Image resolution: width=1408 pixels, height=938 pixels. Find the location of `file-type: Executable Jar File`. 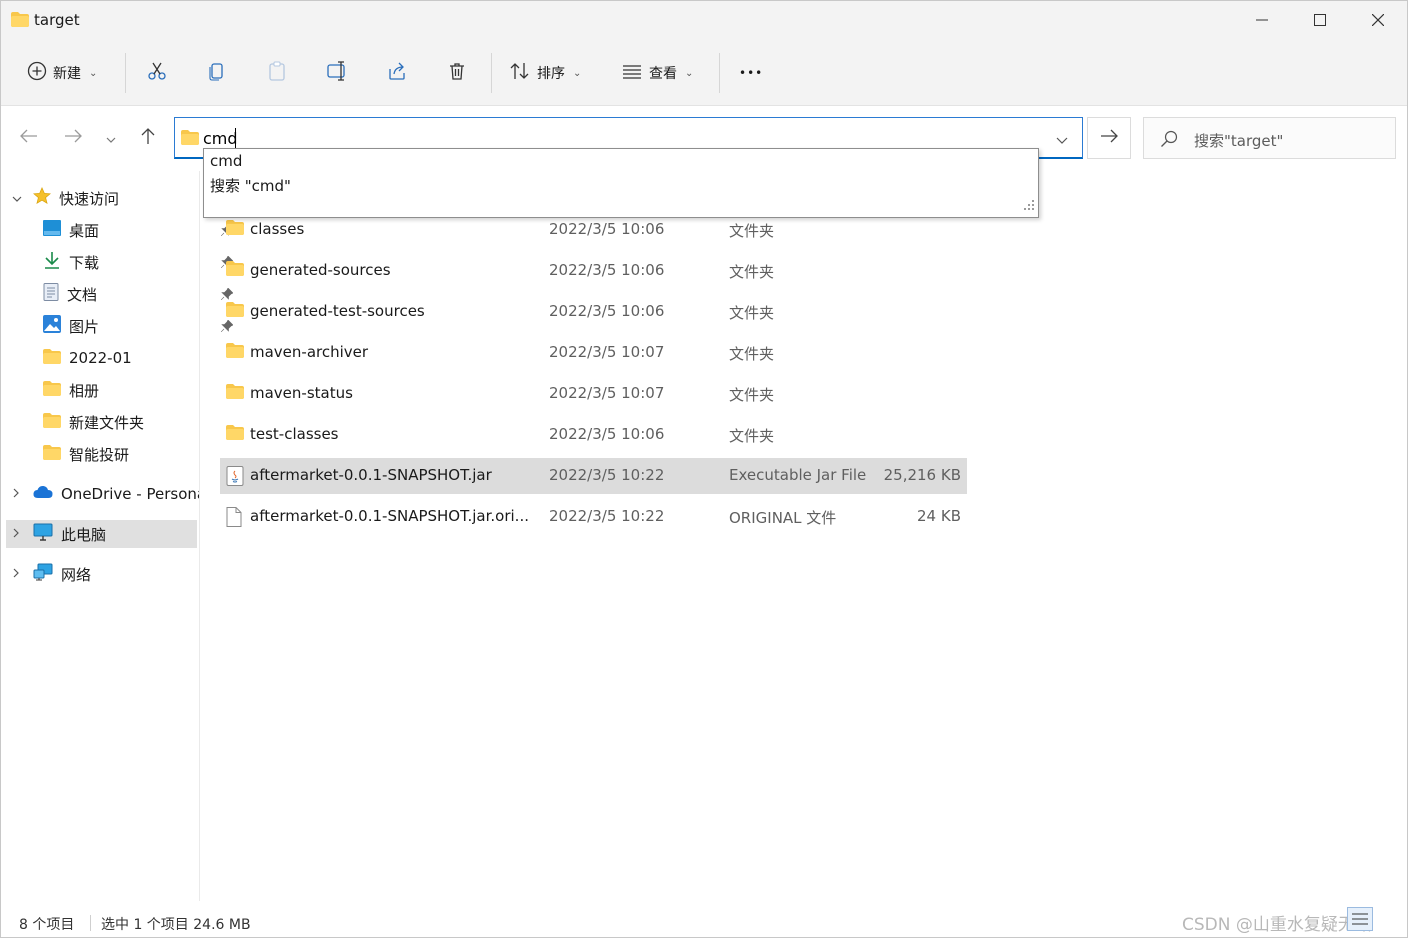

file-type: Executable Jar File is located at coordinates (798, 475).